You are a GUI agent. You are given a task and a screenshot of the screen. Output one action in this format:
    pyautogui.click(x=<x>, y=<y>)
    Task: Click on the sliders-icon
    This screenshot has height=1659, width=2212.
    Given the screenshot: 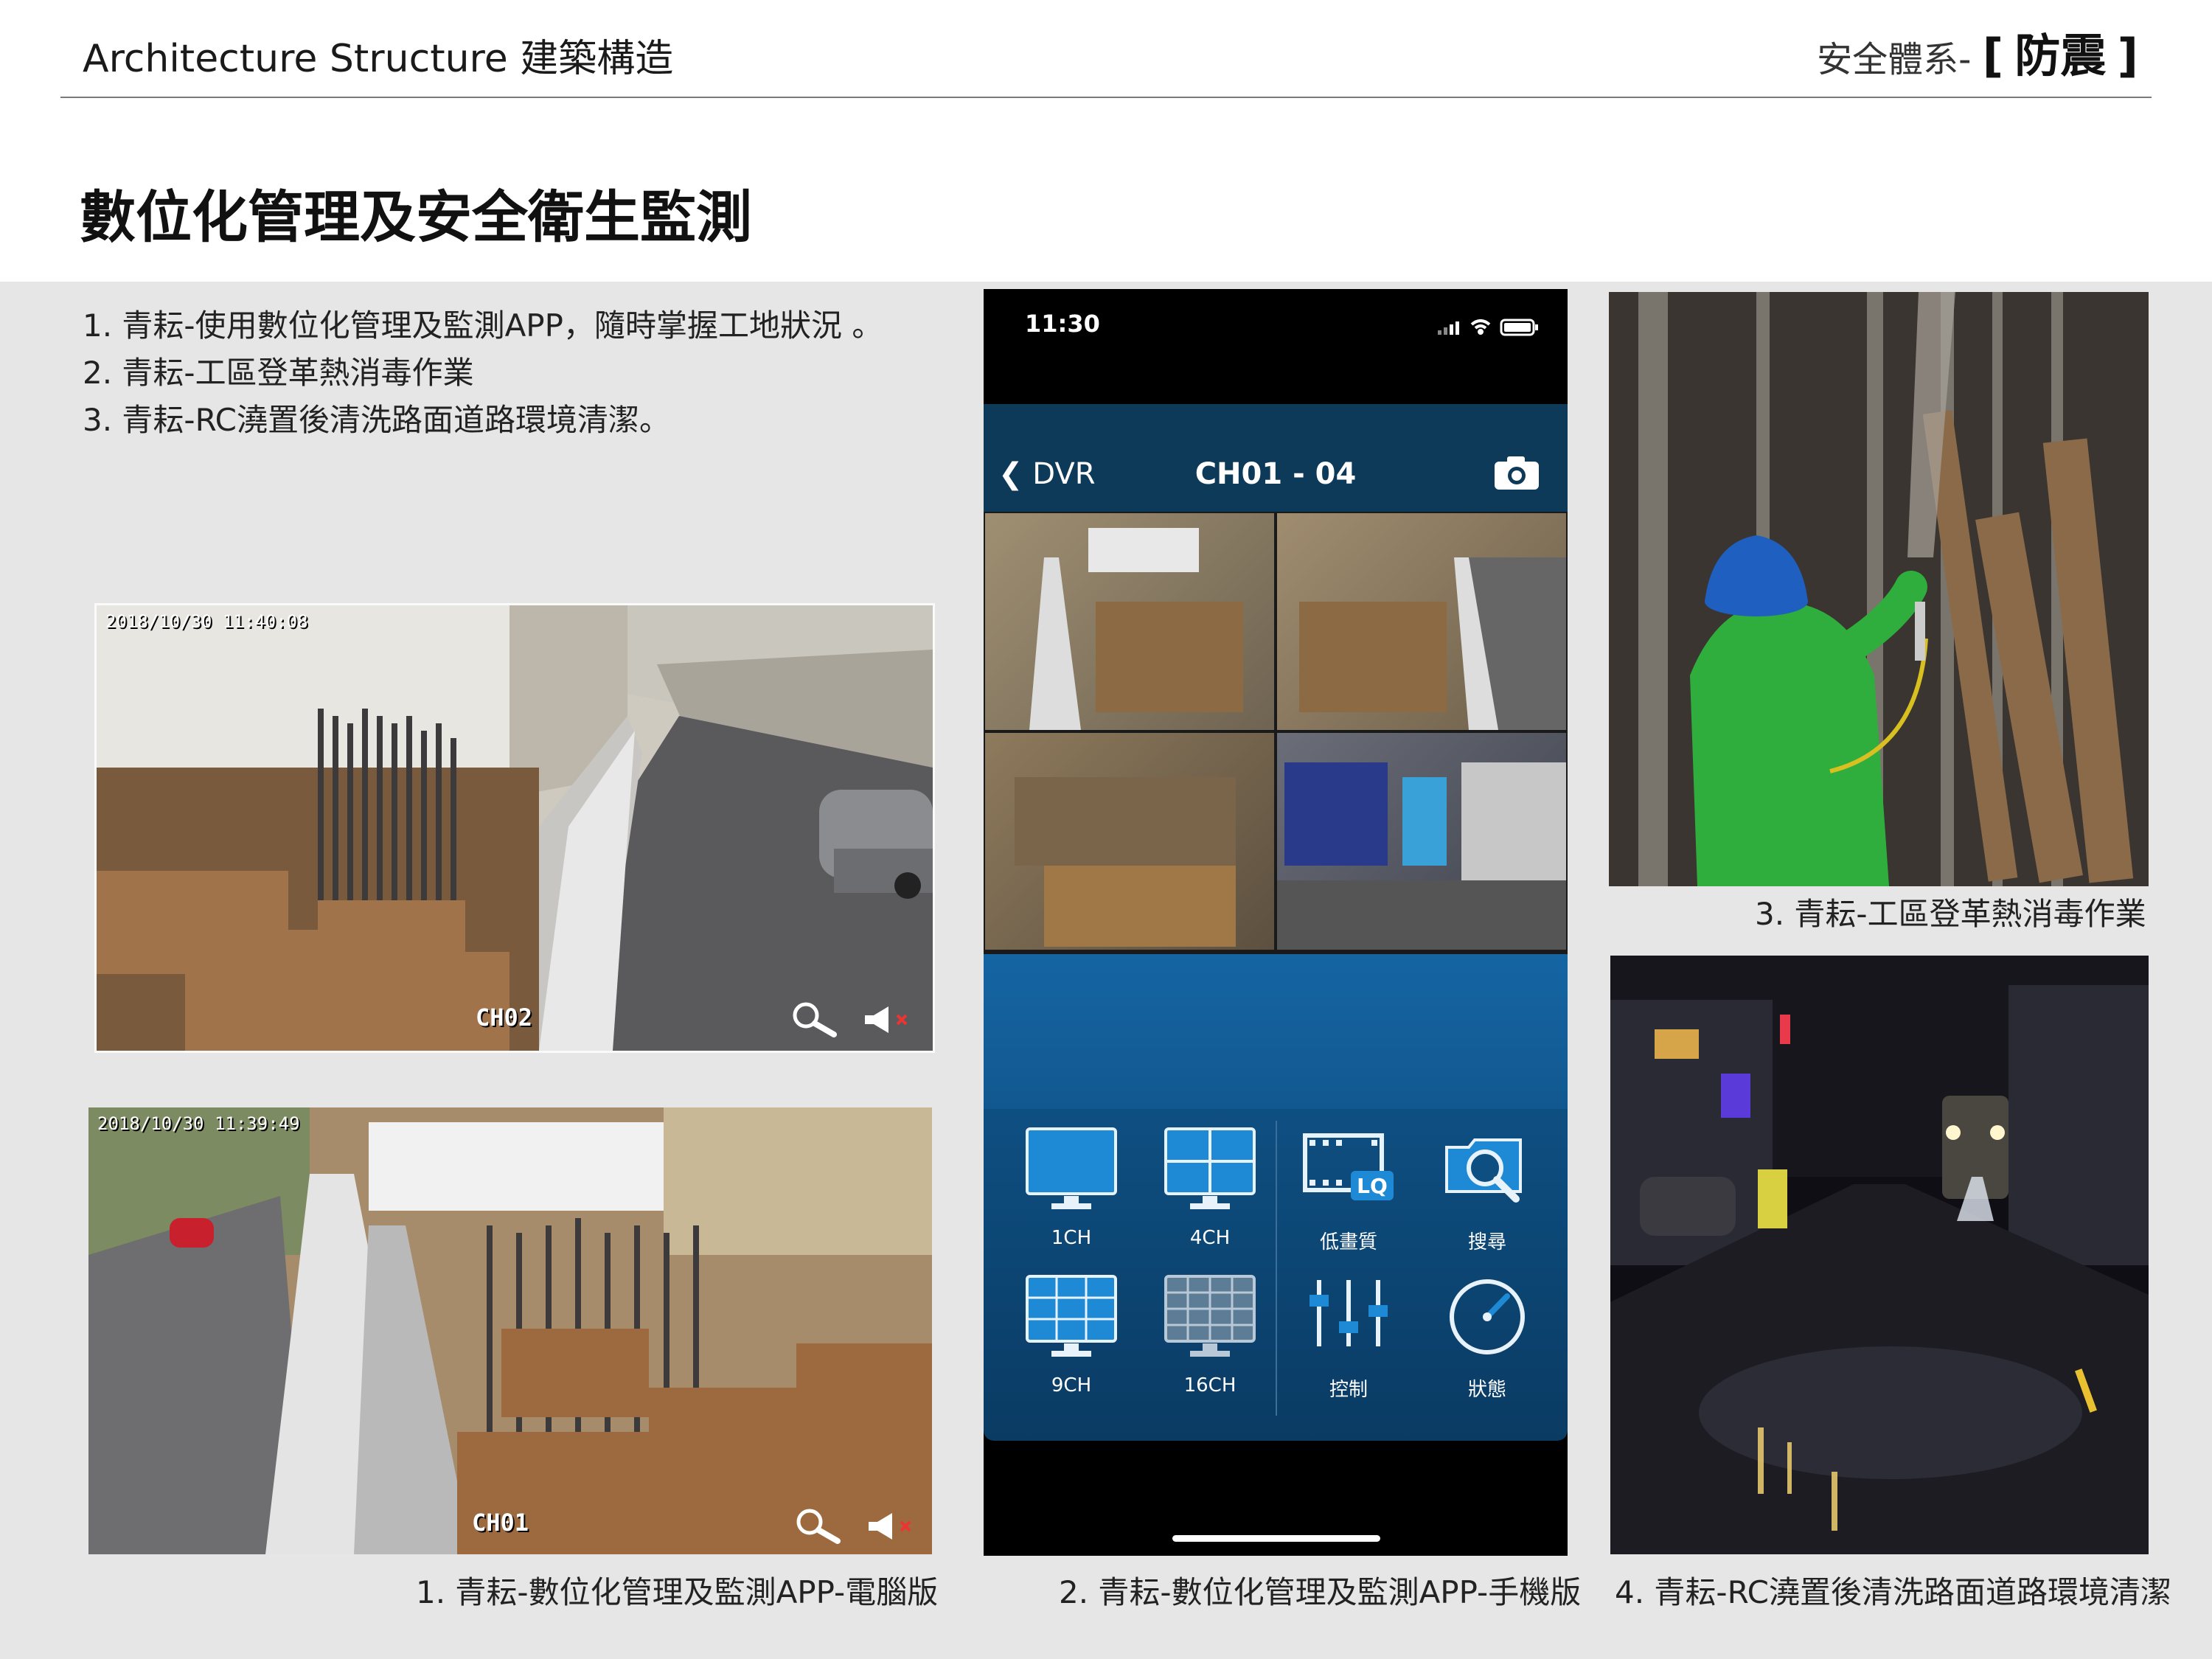 What is the action you would take?
    pyautogui.click(x=1349, y=1313)
    